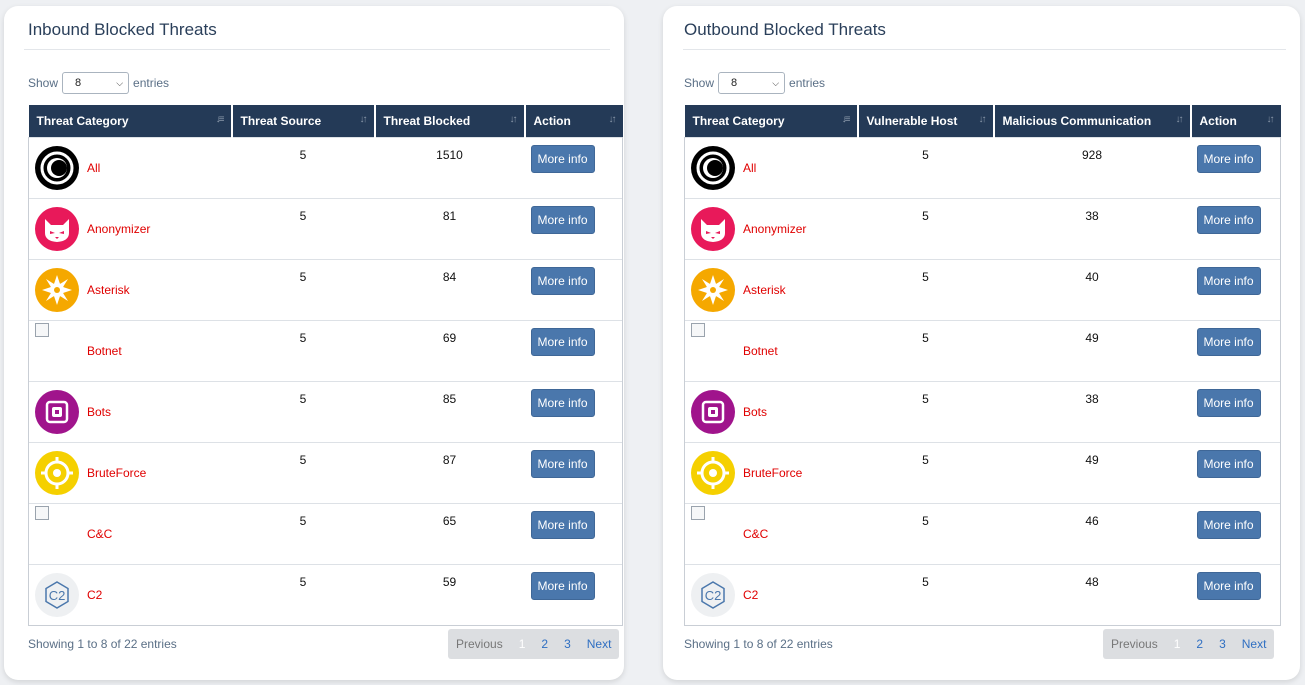 The height and width of the screenshot is (685, 1305). Describe the element at coordinates (984, 49) in the screenshot. I see `divider` at that location.